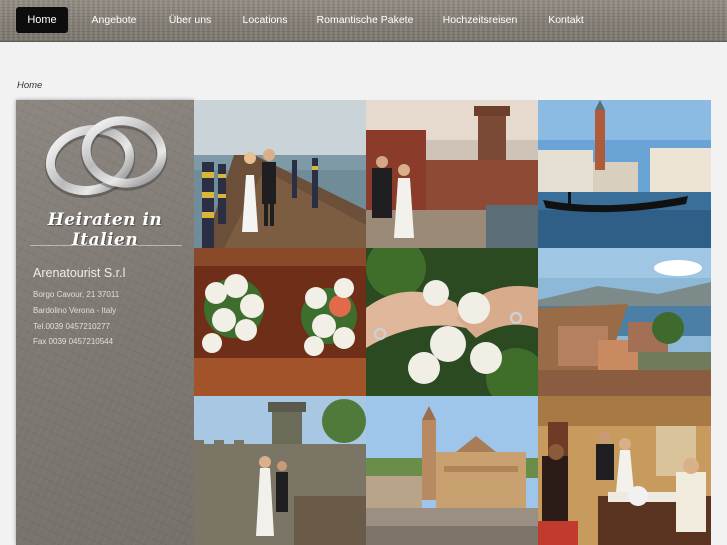 The image size is (727, 545). I want to click on rings-hands-photo, so click(452, 322).